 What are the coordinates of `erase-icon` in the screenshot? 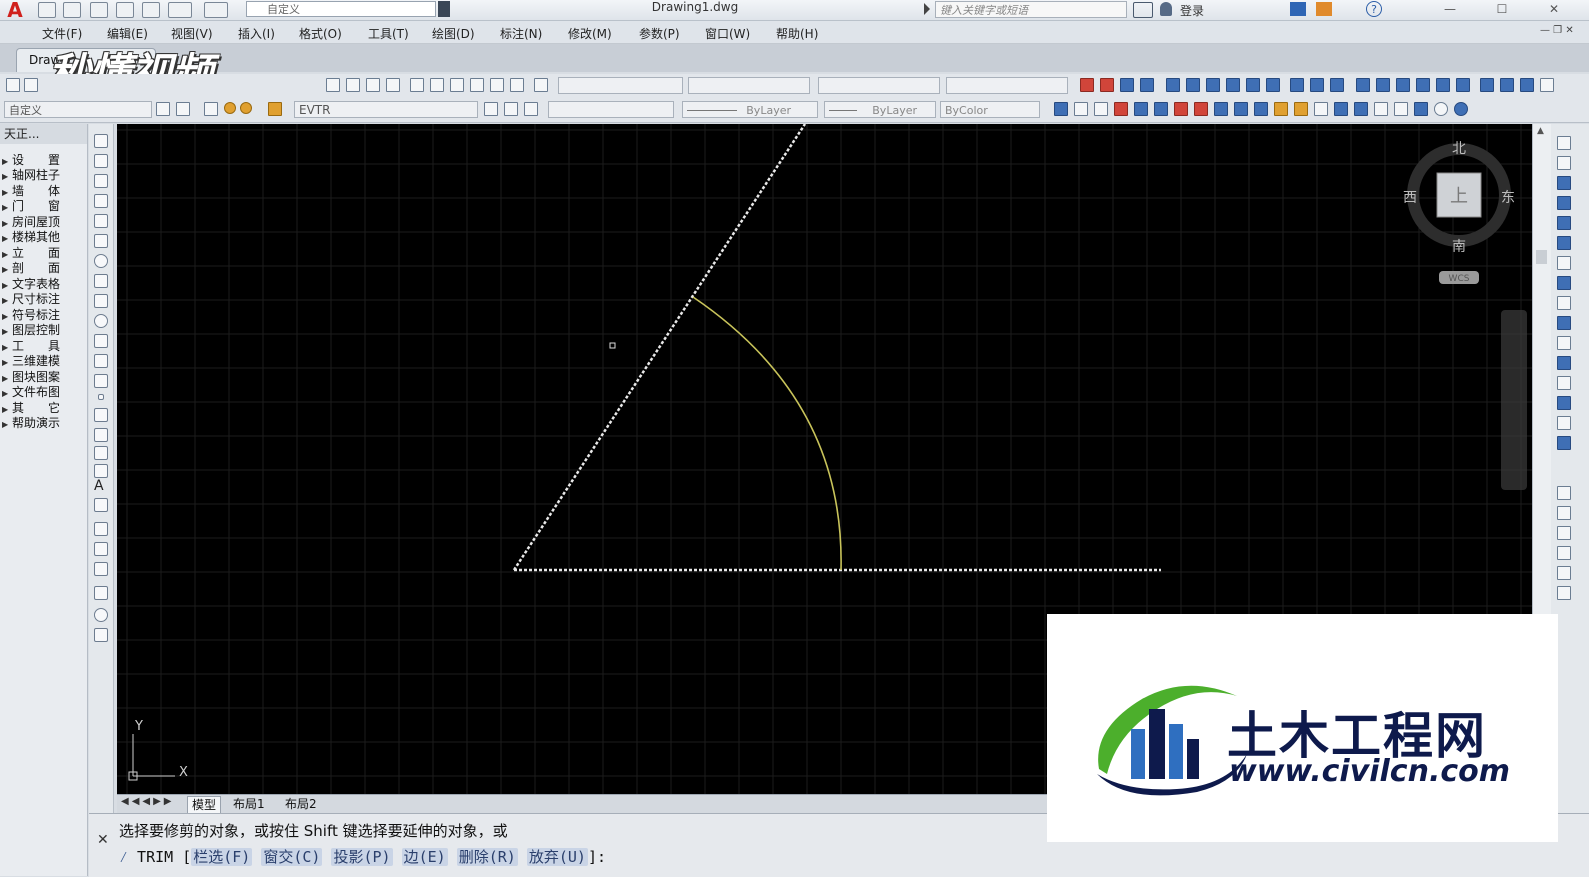 It's located at (1564, 143).